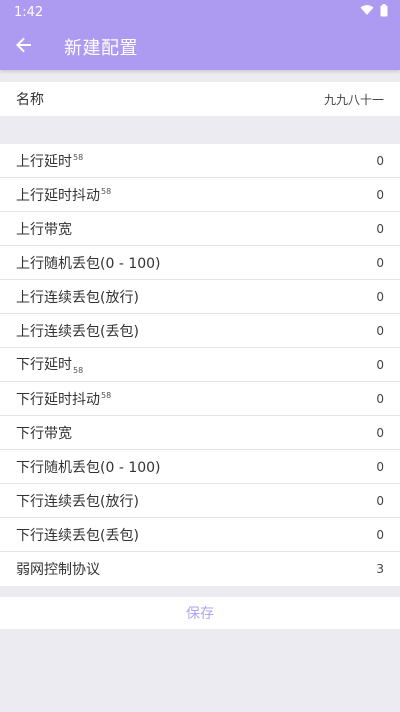  I want to click on settings-row-label: 下行连续丢包(放行), so click(77, 501).